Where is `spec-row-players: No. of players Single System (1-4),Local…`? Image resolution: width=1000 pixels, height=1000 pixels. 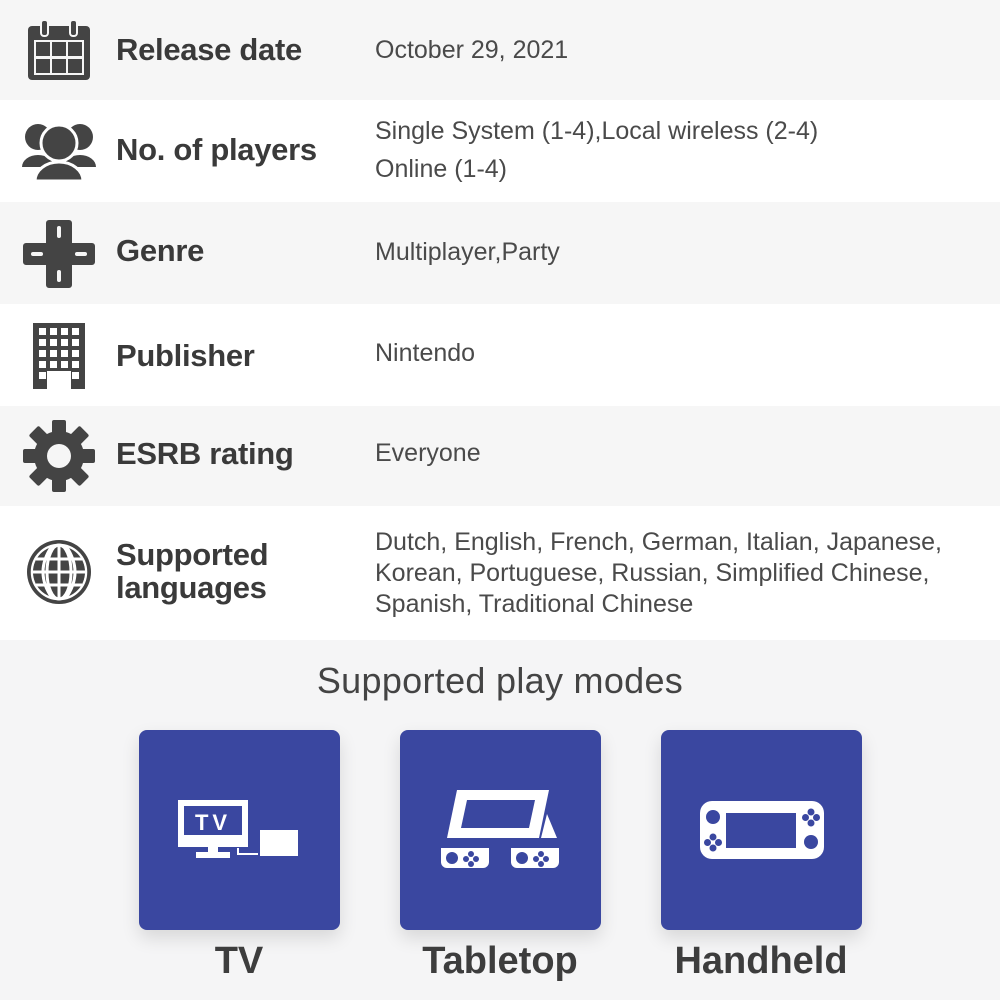 spec-row-players: No. of players Single System (1-4),Local… is located at coordinates (500, 151).